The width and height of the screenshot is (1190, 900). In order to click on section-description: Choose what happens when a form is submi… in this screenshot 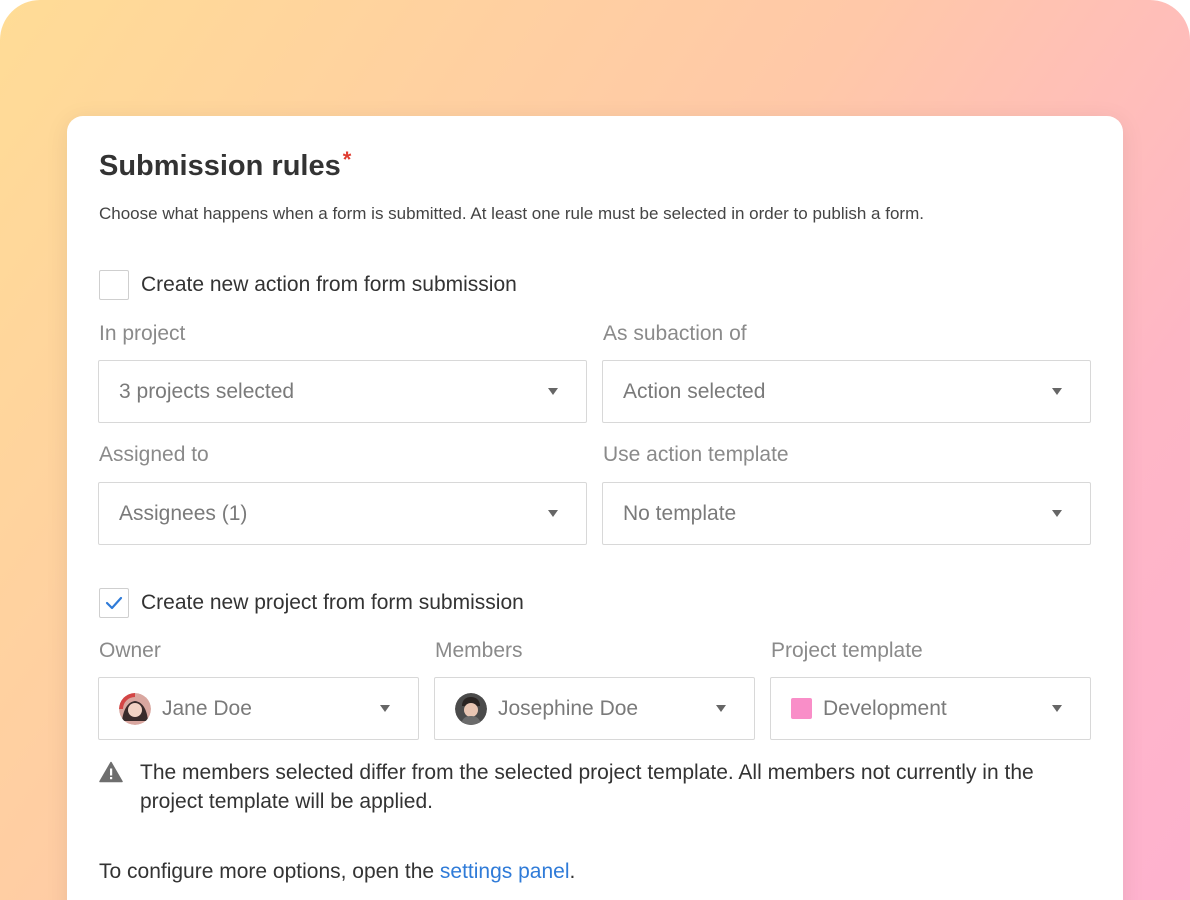, I will do `click(511, 213)`.